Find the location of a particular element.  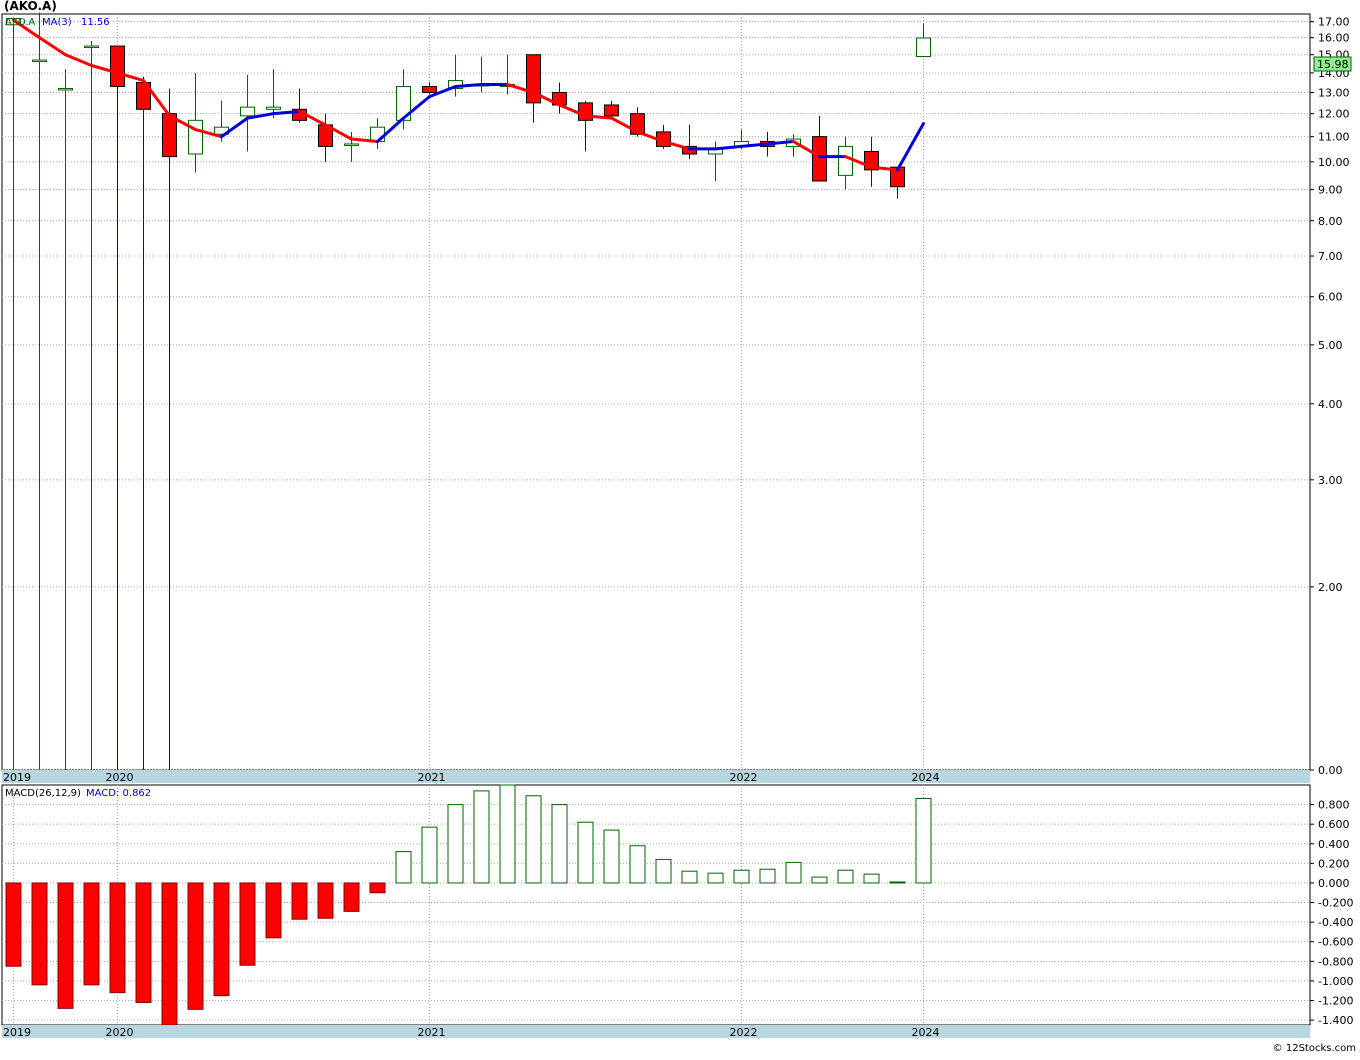

price-x-axis-band is located at coordinates (656, 776).